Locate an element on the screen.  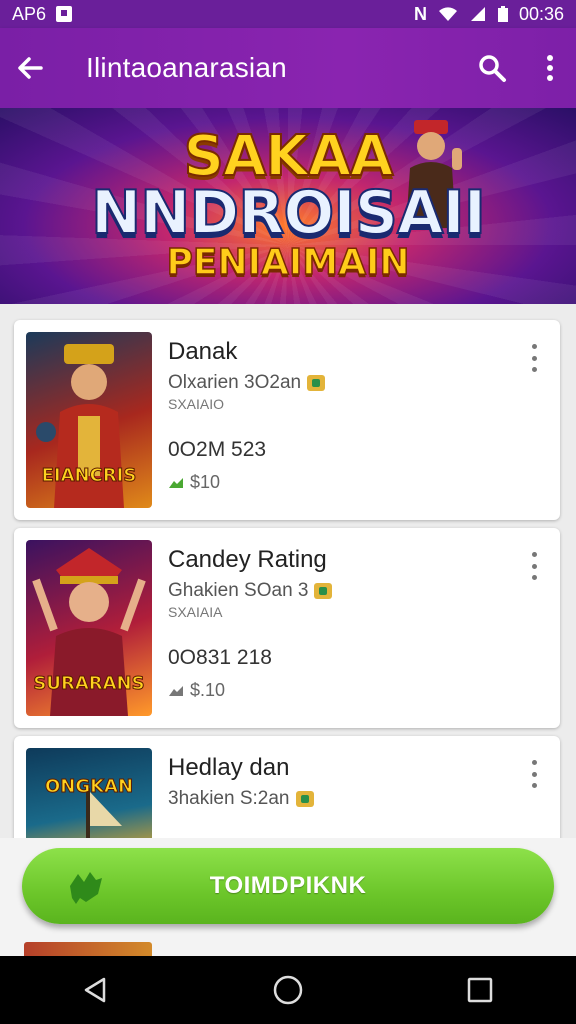
hand-icon is located at coordinates (86, 888).